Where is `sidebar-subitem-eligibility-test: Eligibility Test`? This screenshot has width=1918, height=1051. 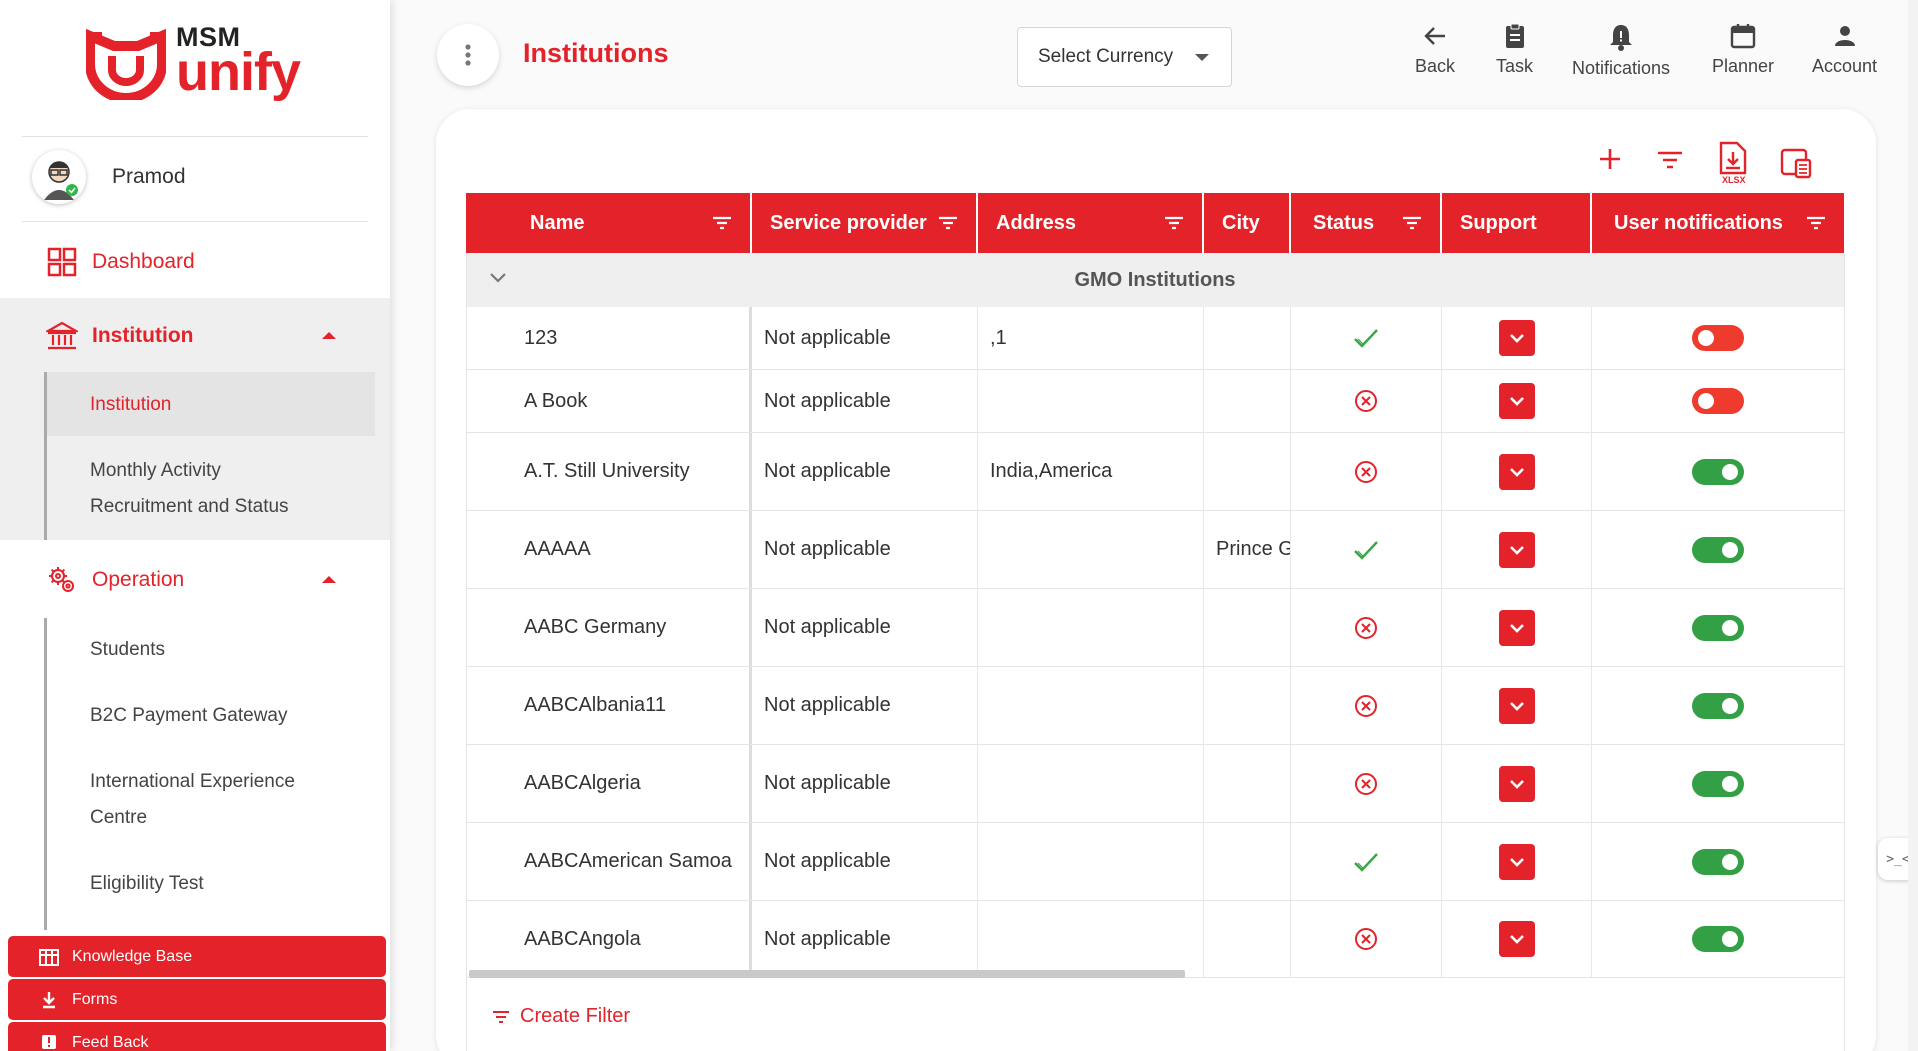
sidebar-subitem-eligibility-test: Eligibility Test is located at coordinates (147, 884).